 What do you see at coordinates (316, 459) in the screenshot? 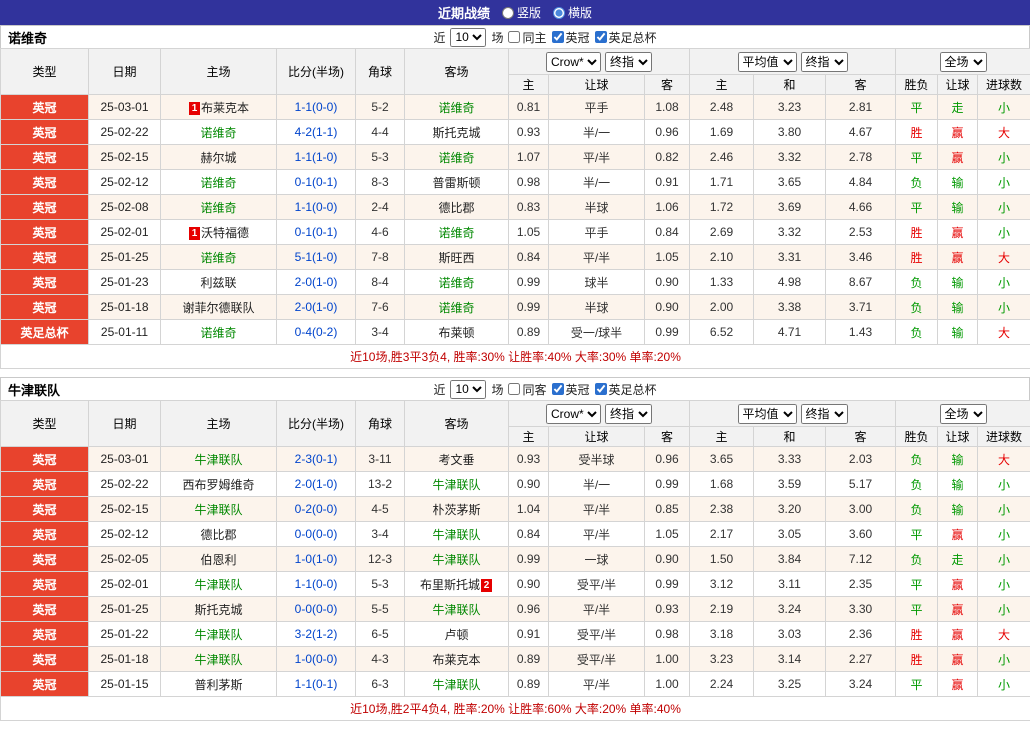
I see `score-cell: 2-3(0-1)` at bounding box center [316, 459].